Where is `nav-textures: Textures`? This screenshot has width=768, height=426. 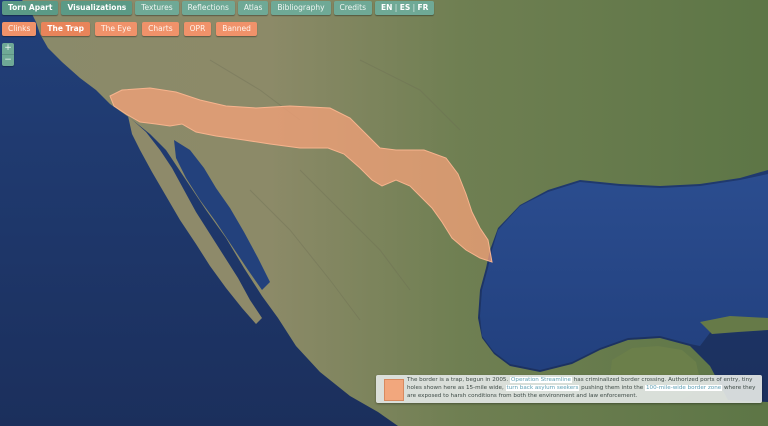 nav-textures: Textures is located at coordinates (157, 8).